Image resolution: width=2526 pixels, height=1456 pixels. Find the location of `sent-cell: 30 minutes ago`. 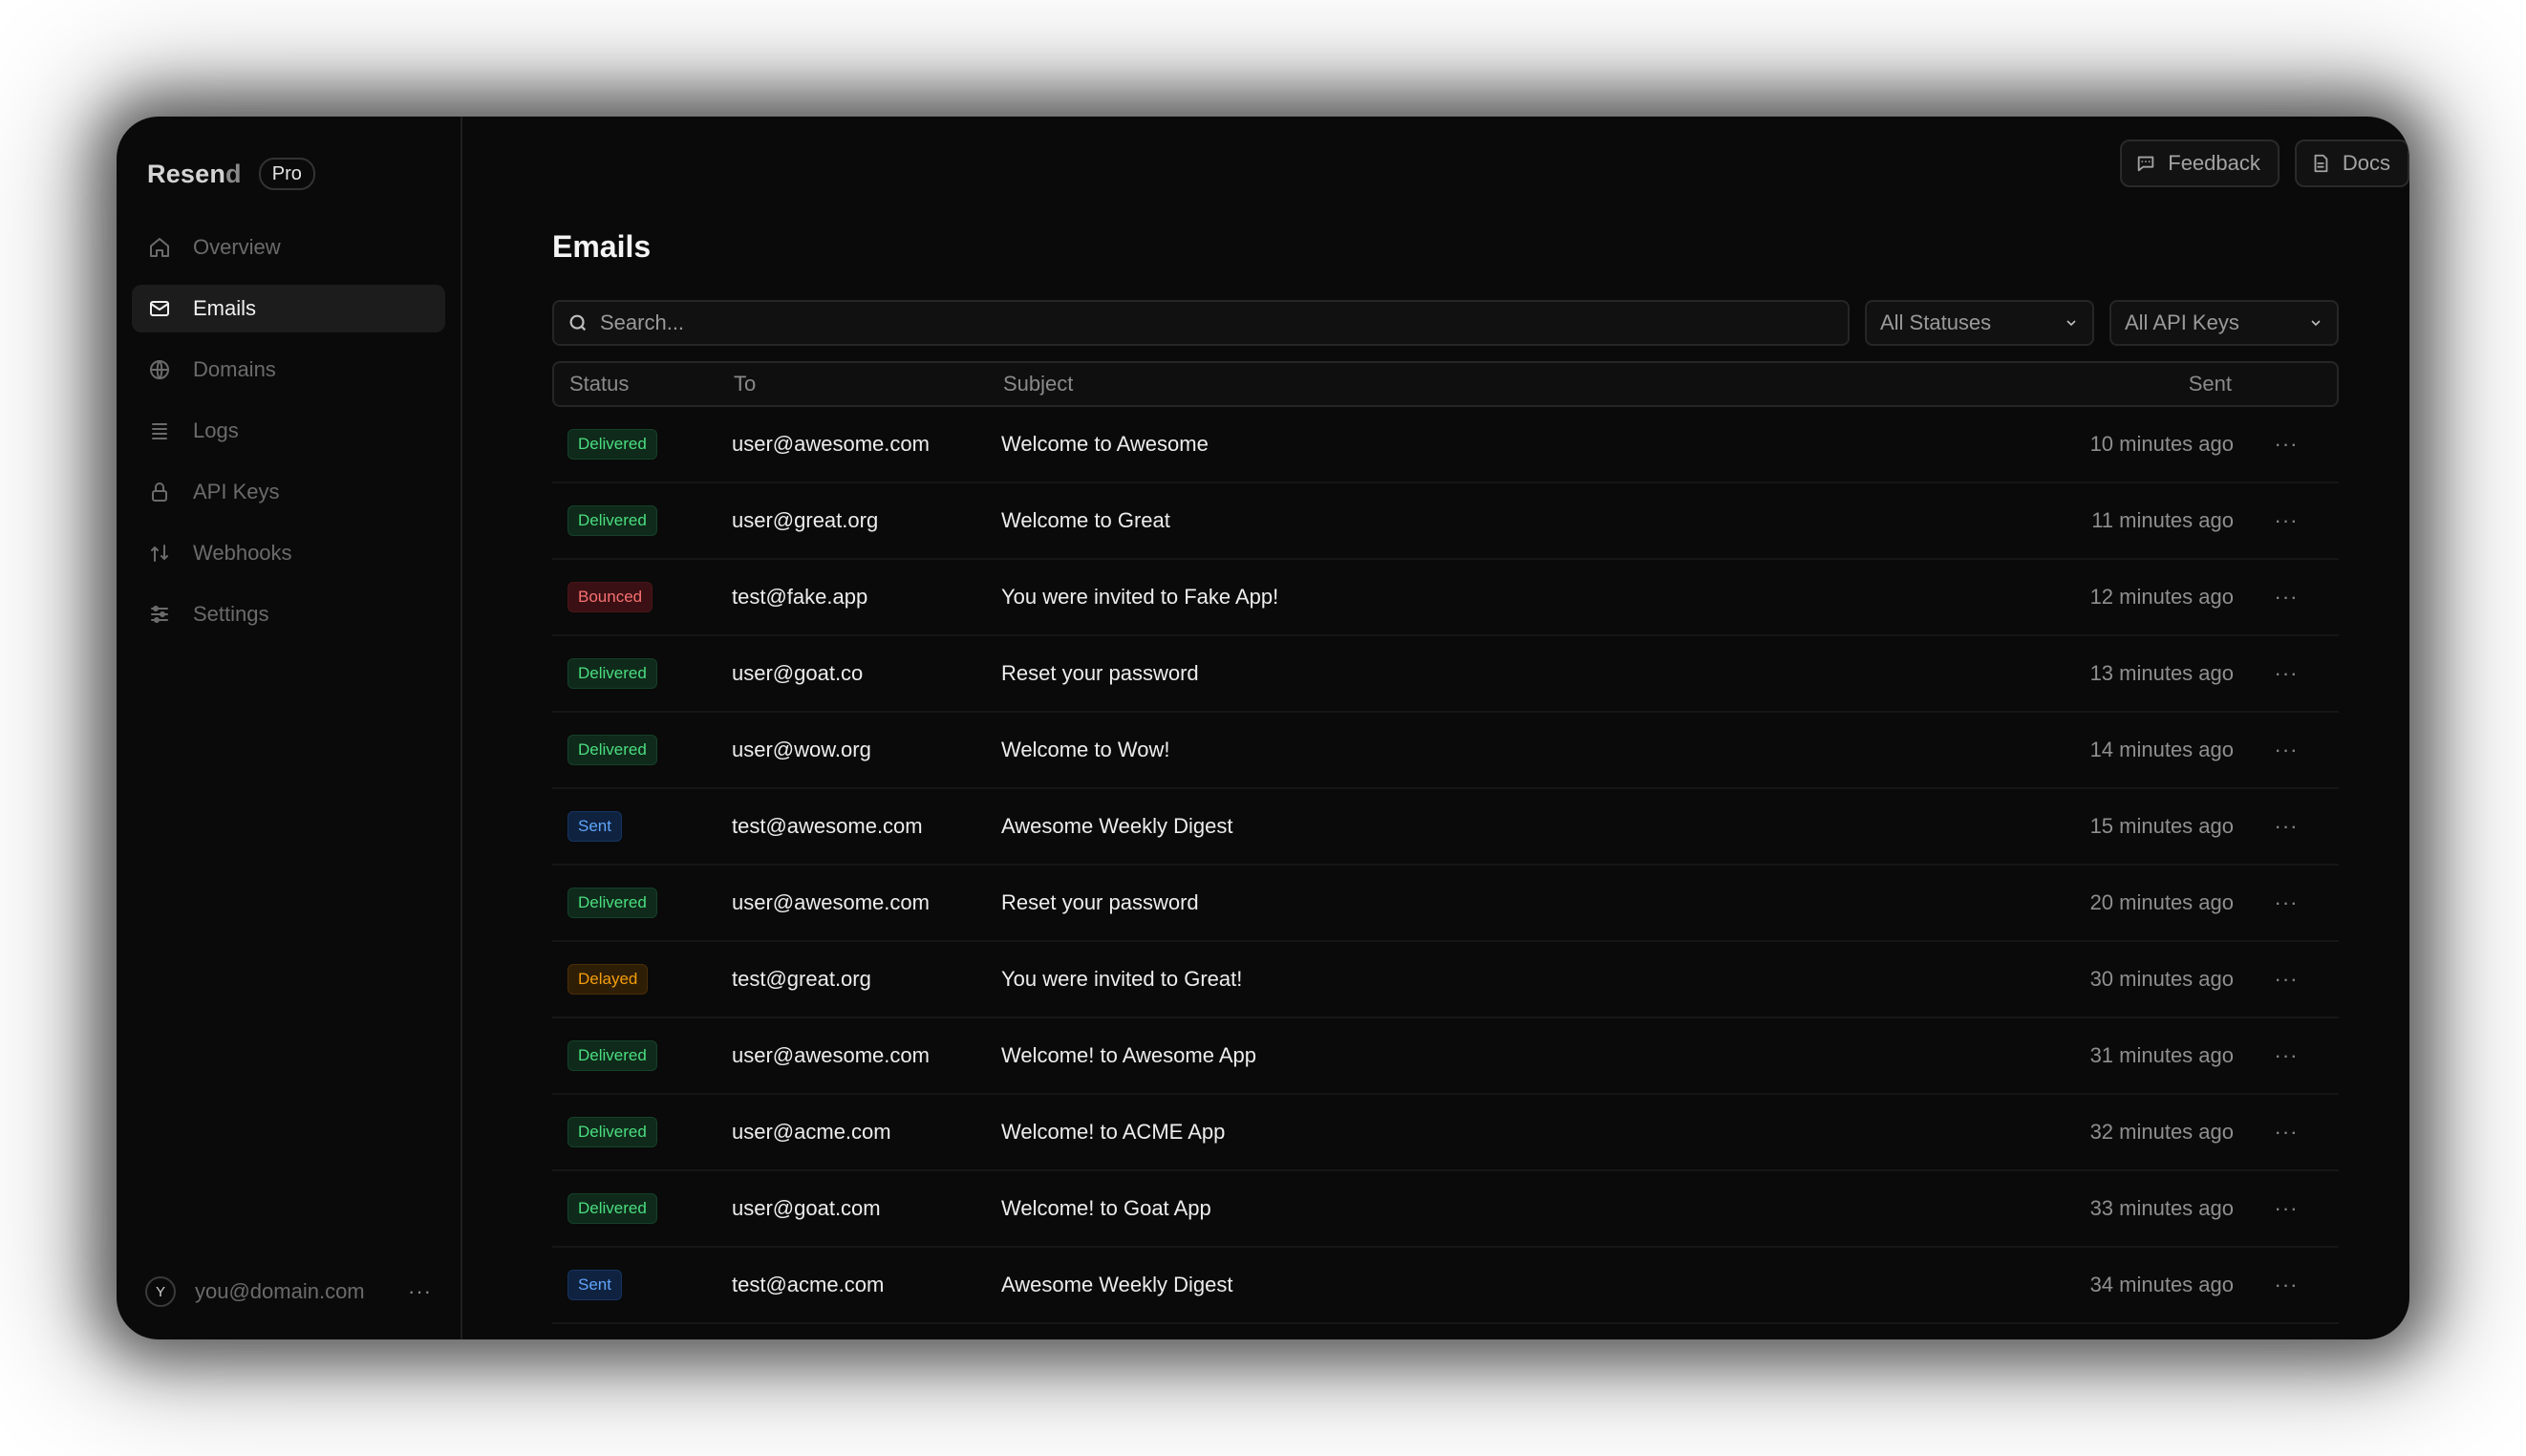

sent-cell: 30 minutes ago is located at coordinates (2161, 979).